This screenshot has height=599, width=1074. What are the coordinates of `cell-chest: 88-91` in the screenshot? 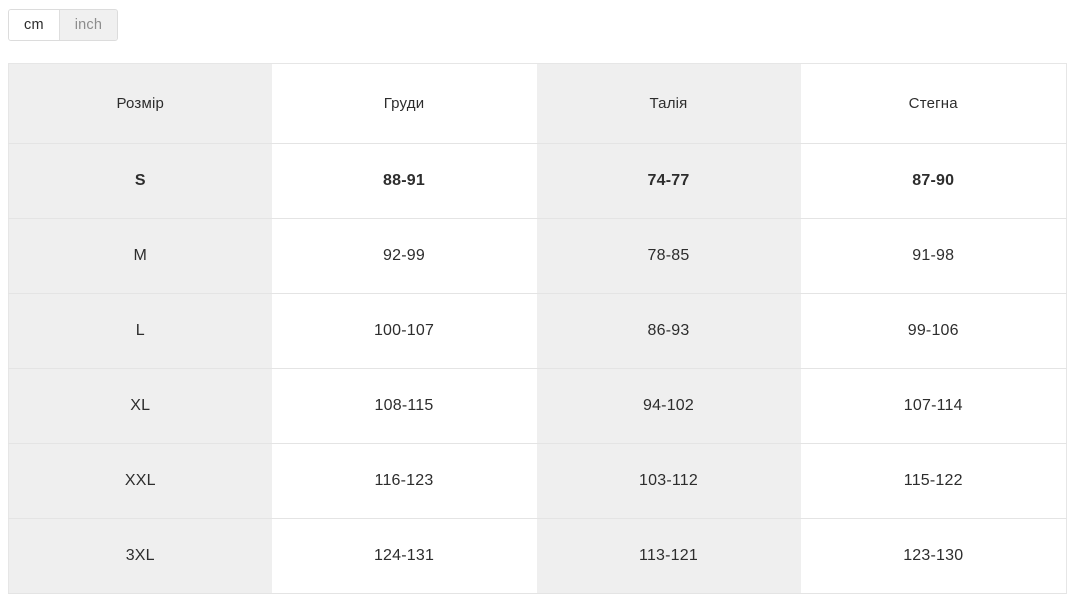 It's located at (404, 181).